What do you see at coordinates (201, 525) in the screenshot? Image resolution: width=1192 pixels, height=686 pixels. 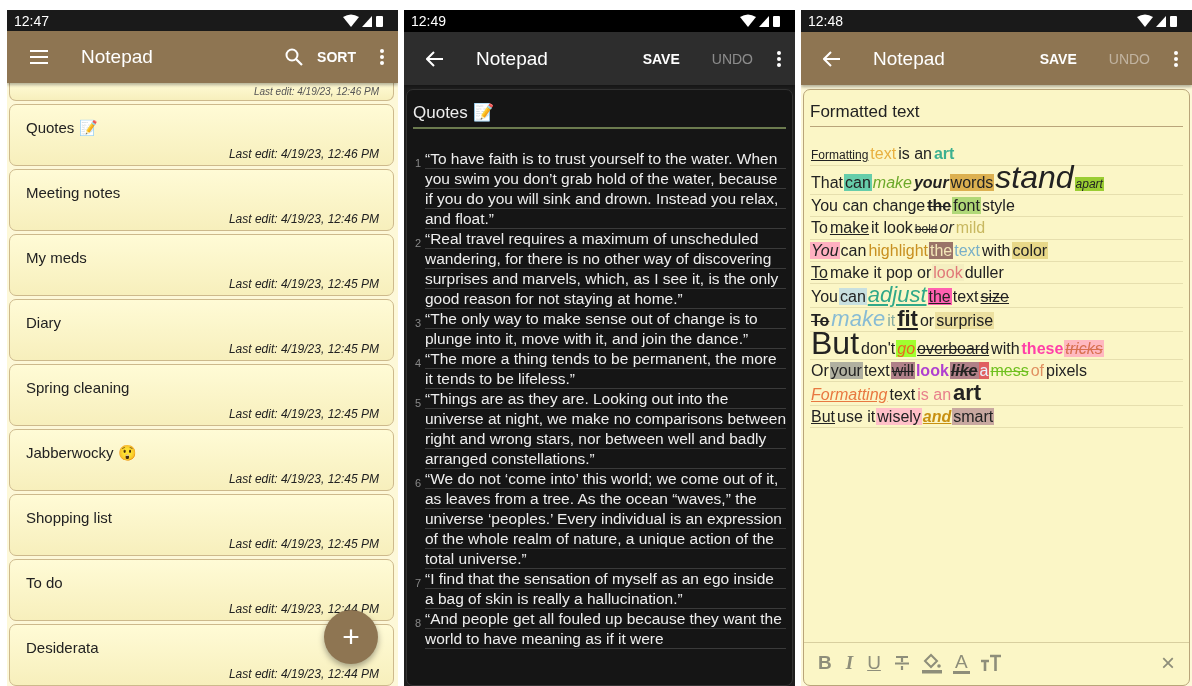 I see `note-card: Shopping list Last edit: 4/19/23, 12:45 PM` at bounding box center [201, 525].